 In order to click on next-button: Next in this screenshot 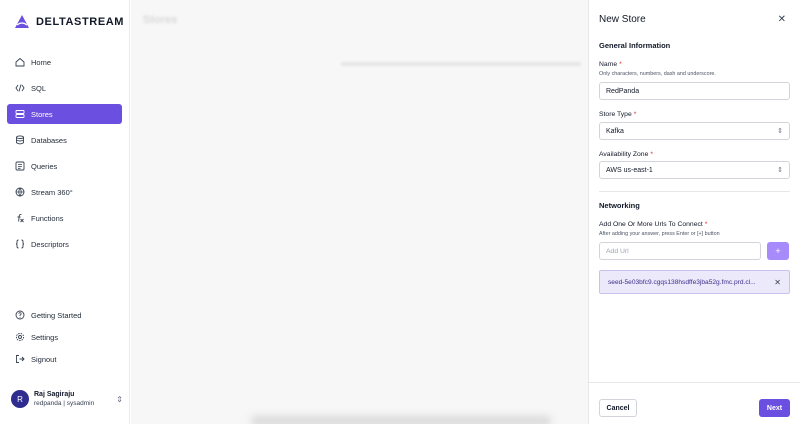, I will do `click(774, 408)`.